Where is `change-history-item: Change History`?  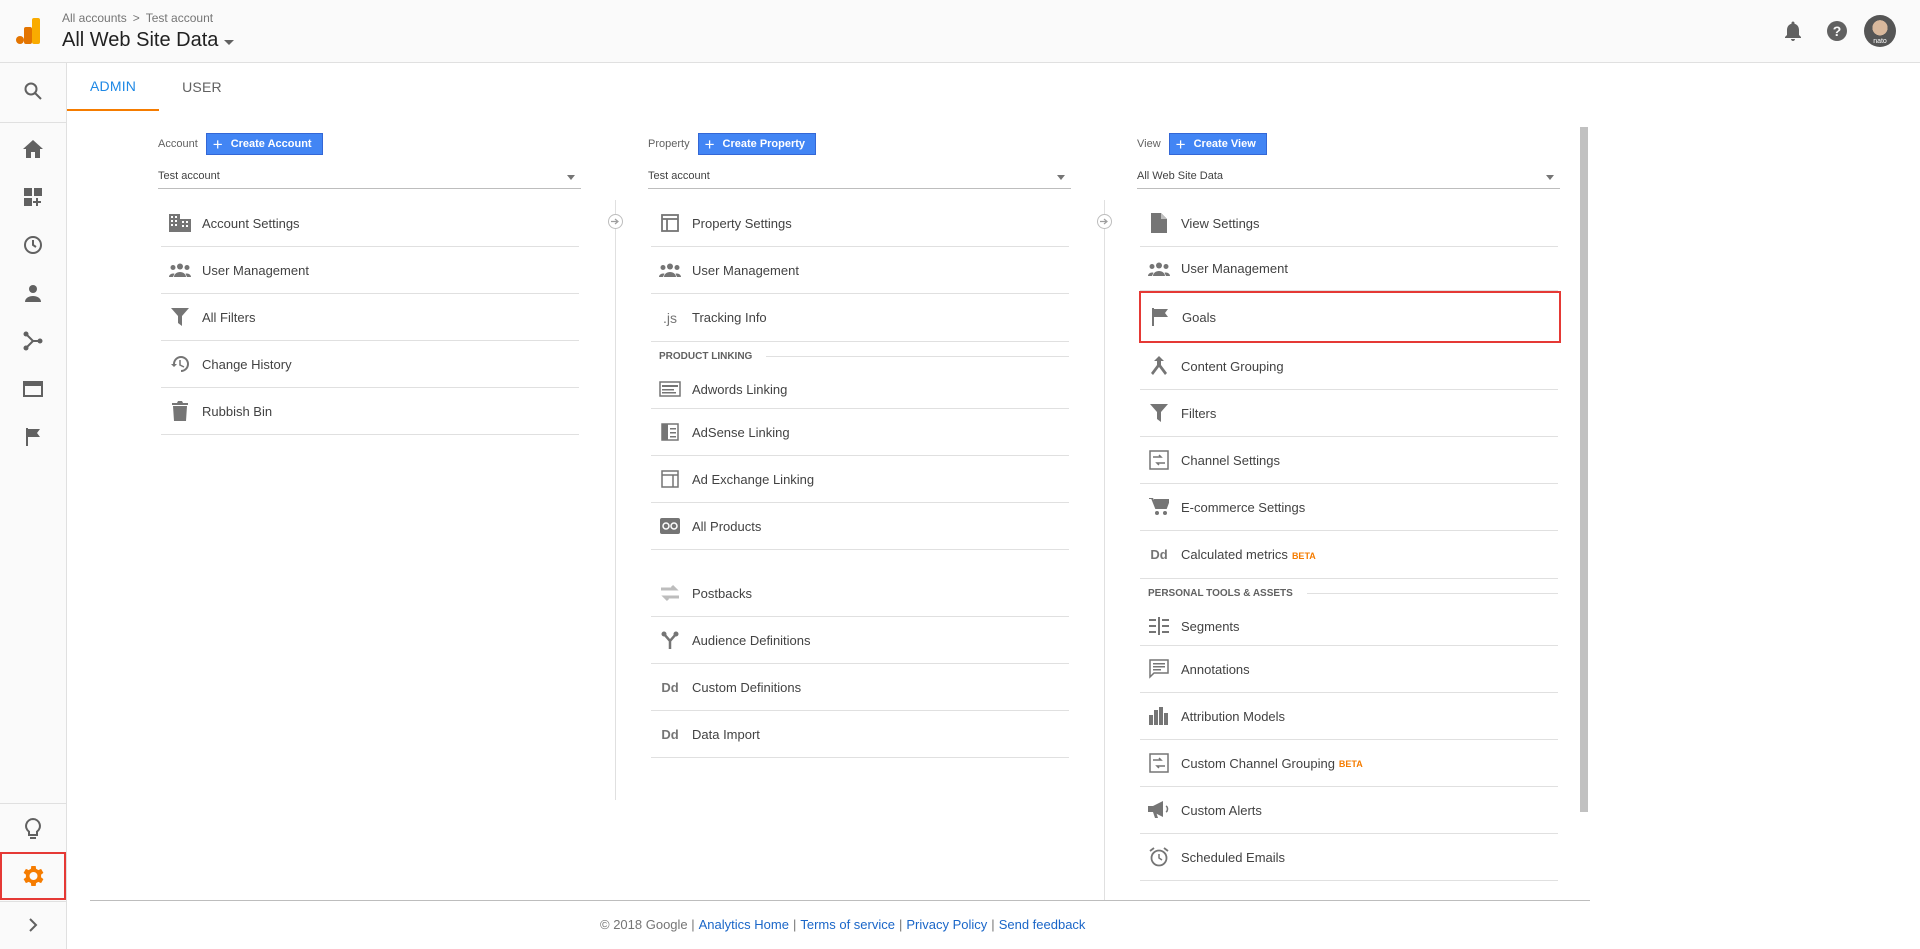 change-history-item: Change History is located at coordinates (370, 364).